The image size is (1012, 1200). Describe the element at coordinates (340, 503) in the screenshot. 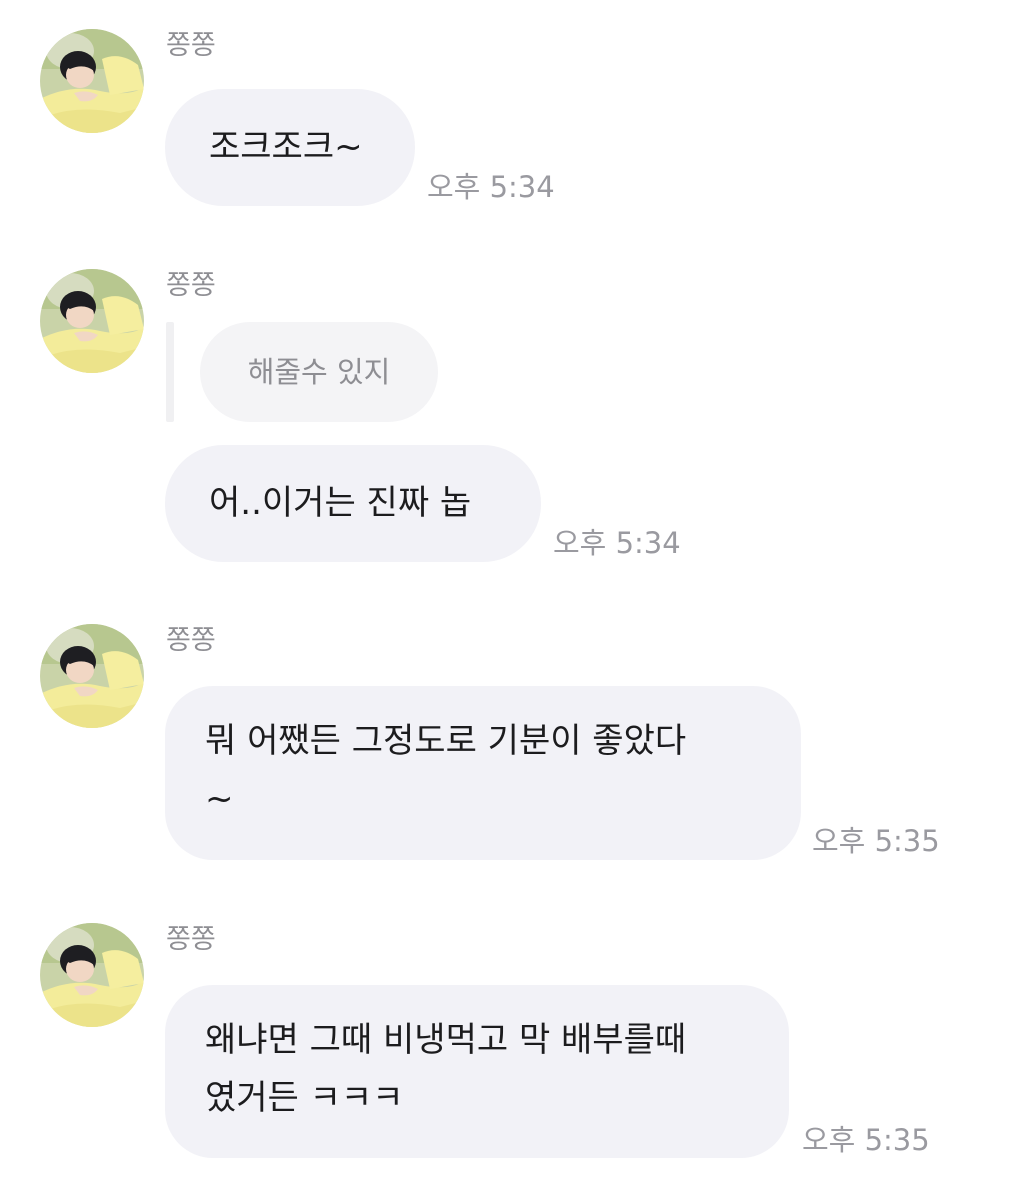

I see `message-text: 어..이거는 진짜 놉` at that location.